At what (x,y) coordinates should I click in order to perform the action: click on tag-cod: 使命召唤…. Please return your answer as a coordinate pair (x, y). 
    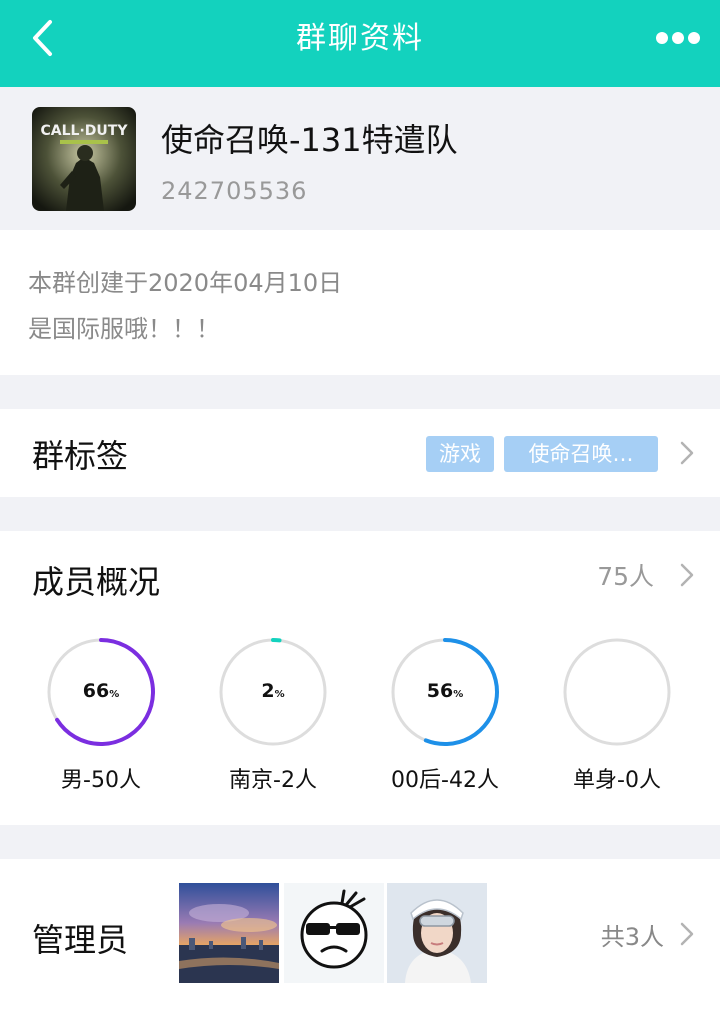
    Looking at the image, I should click on (581, 454).